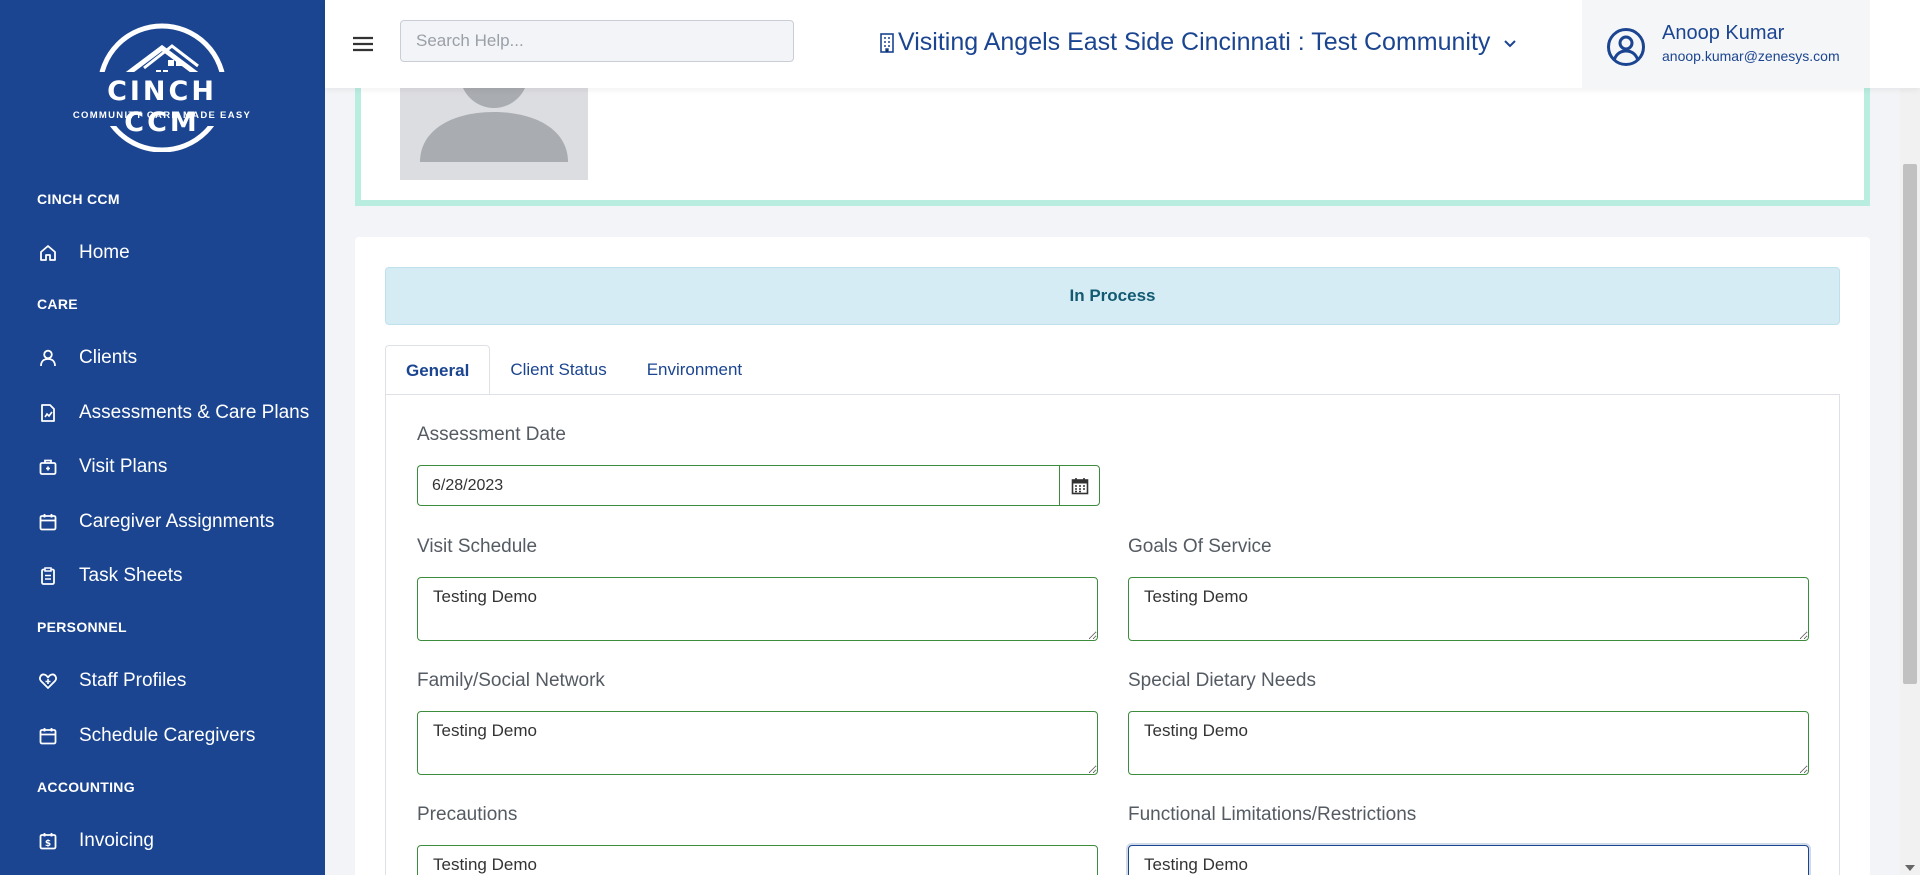 The width and height of the screenshot is (1920, 875). What do you see at coordinates (48, 358) in the screenshot?
I see `user-icon` at bounding box center [48, 358].